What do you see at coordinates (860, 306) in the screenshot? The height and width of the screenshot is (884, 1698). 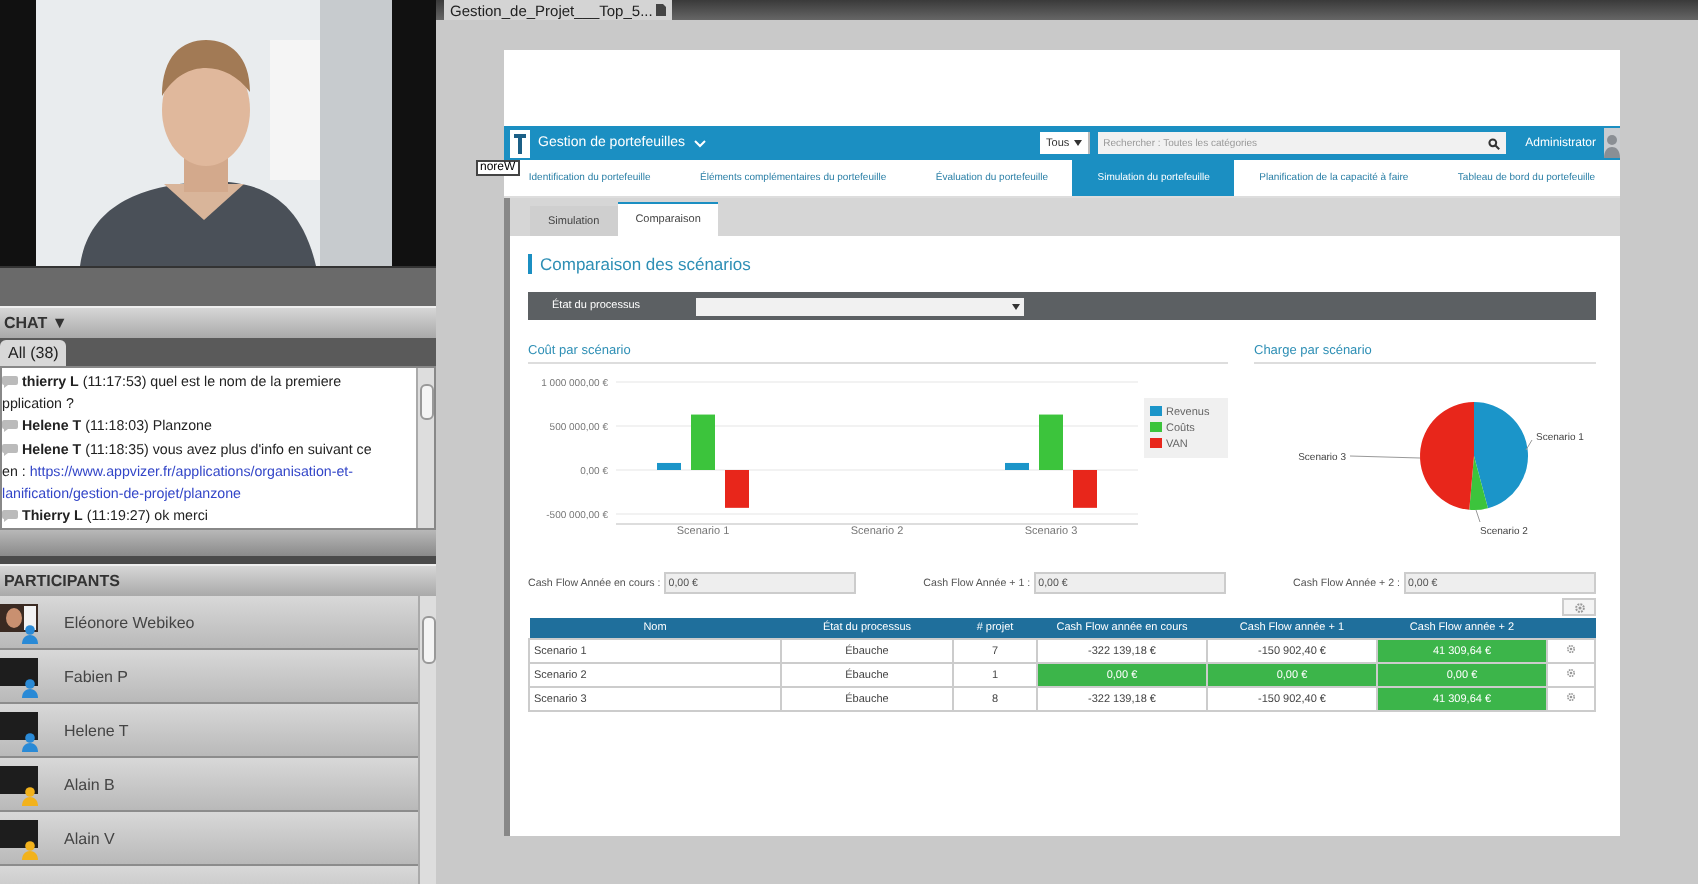 I see `process-state-select` at bounding box center [860, 306].